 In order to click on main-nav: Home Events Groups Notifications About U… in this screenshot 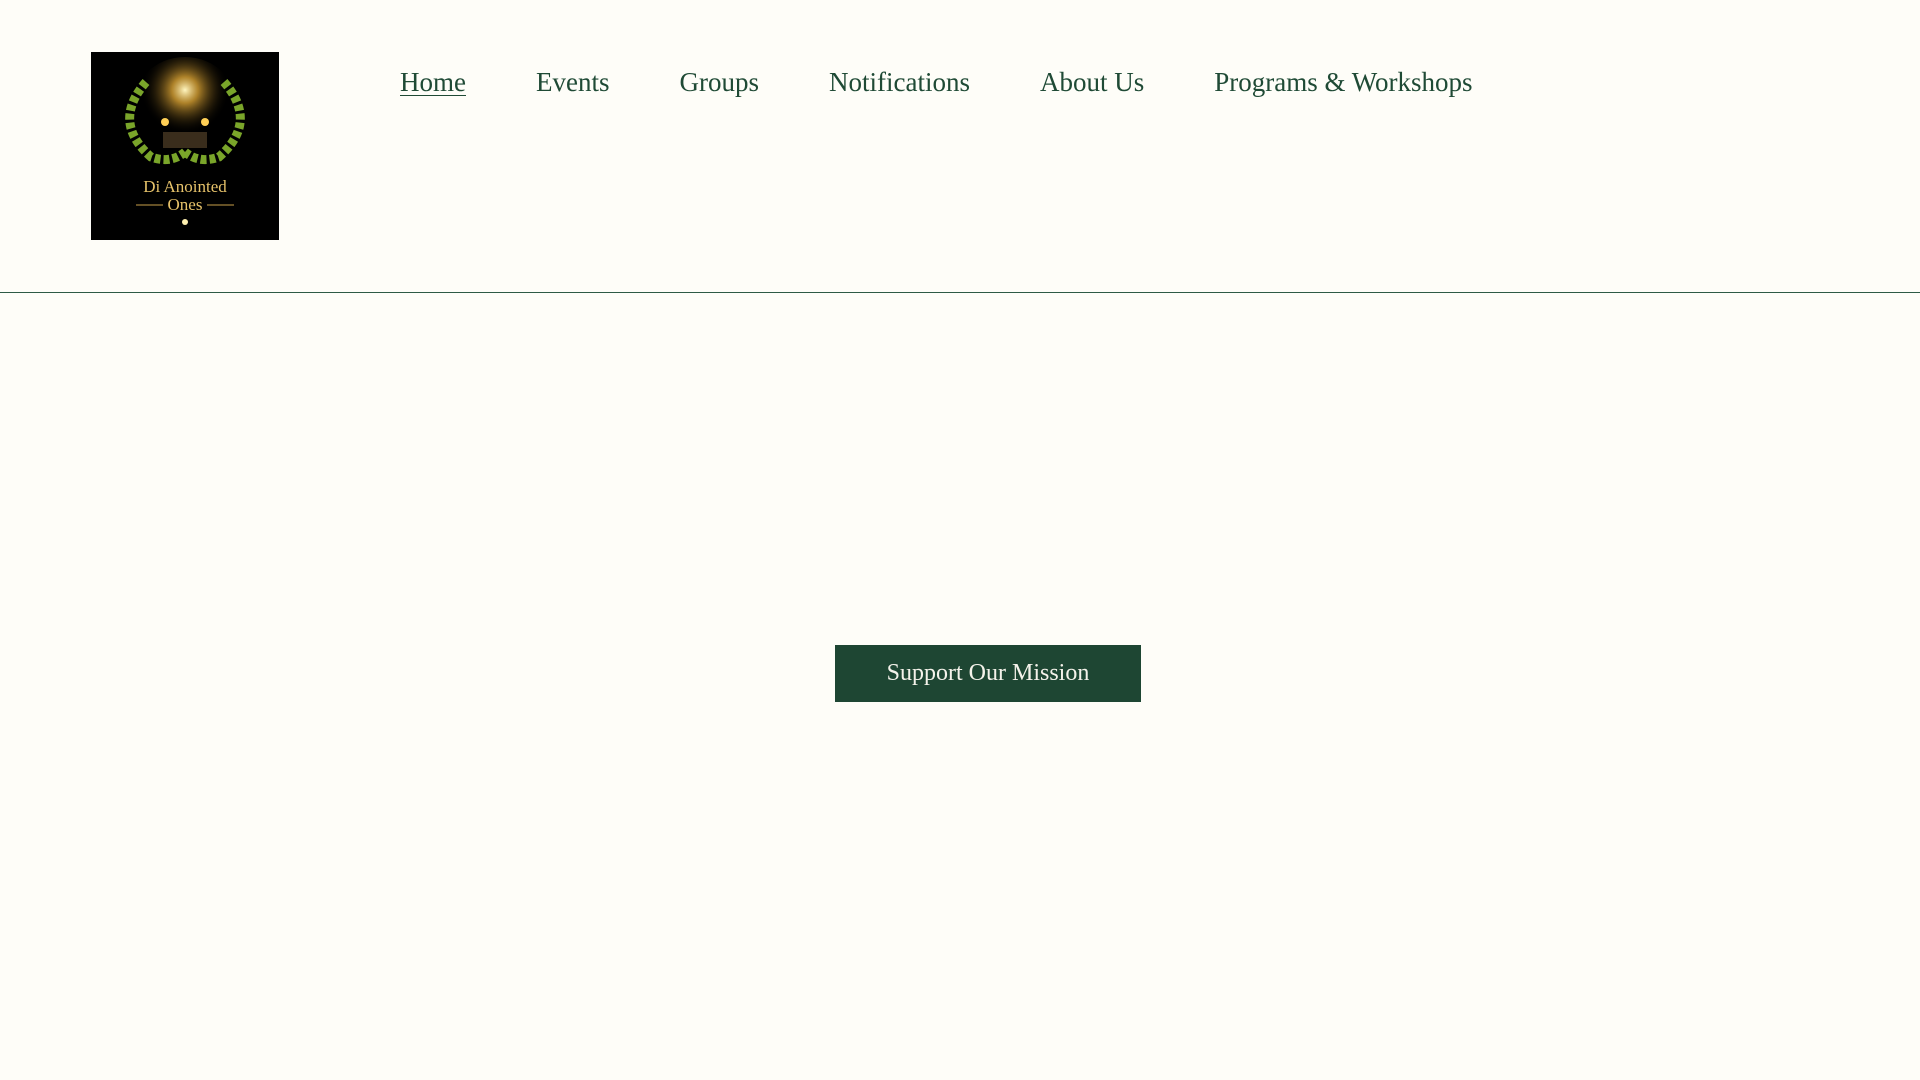, I will do `click(936, 82)`.